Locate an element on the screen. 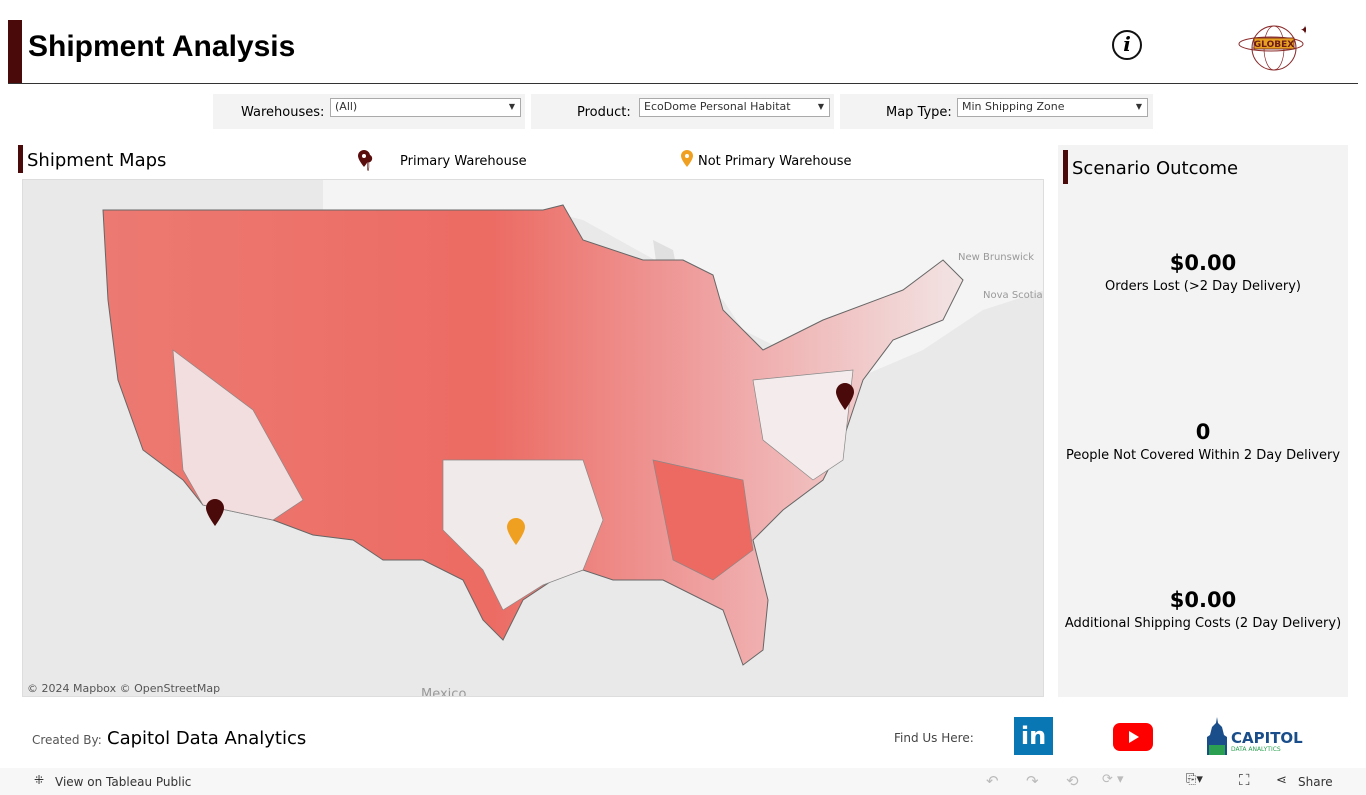 The image size is (1366, 795). header: Shipment Analysis i GLOBEX ✦ is located at coordinates (683, 52).